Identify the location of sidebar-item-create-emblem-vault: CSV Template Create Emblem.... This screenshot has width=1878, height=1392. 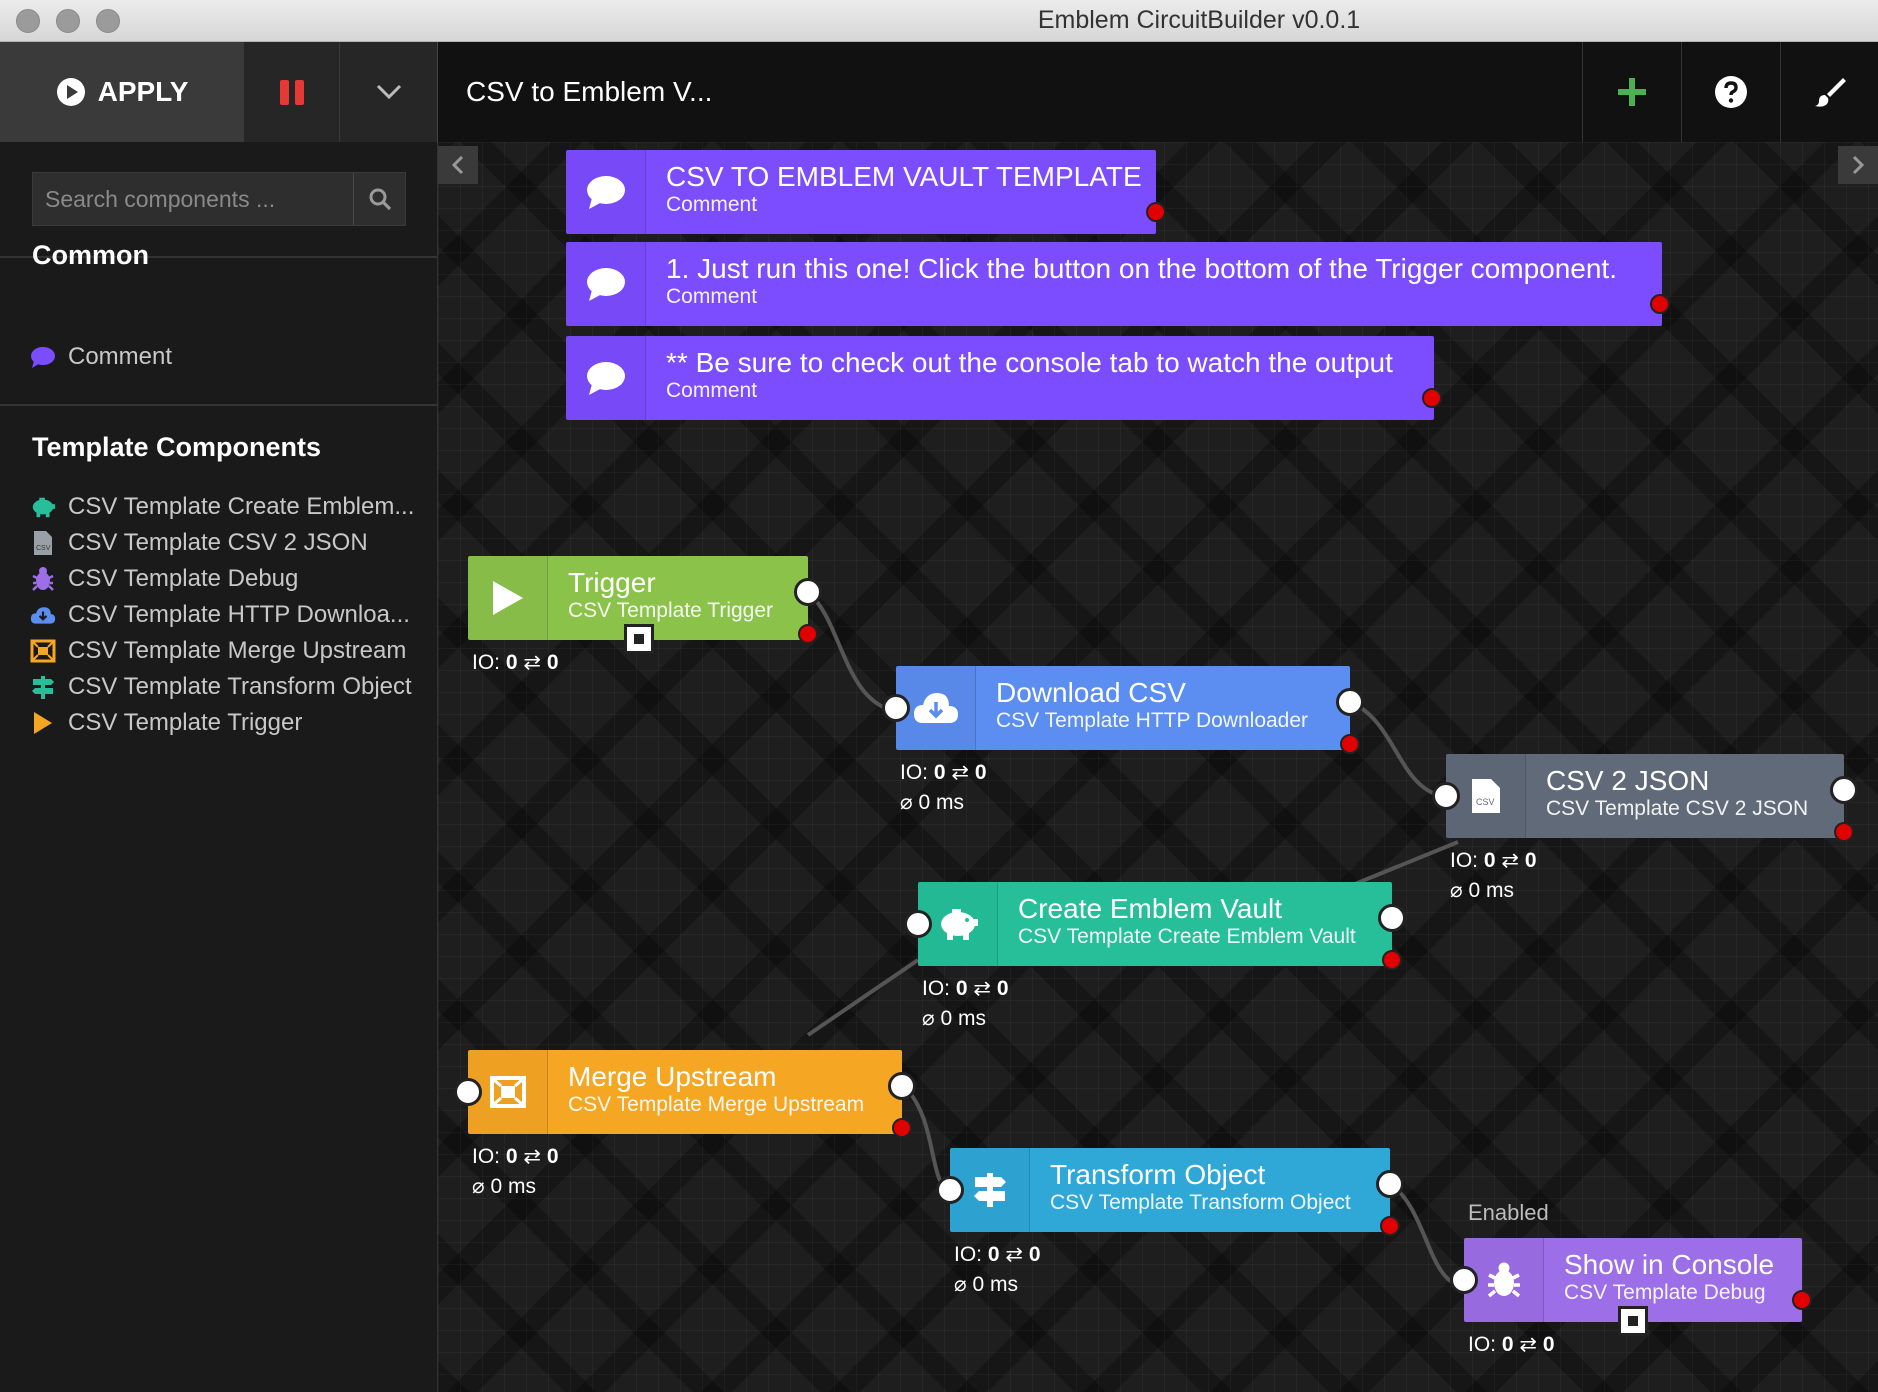
(222, 507).